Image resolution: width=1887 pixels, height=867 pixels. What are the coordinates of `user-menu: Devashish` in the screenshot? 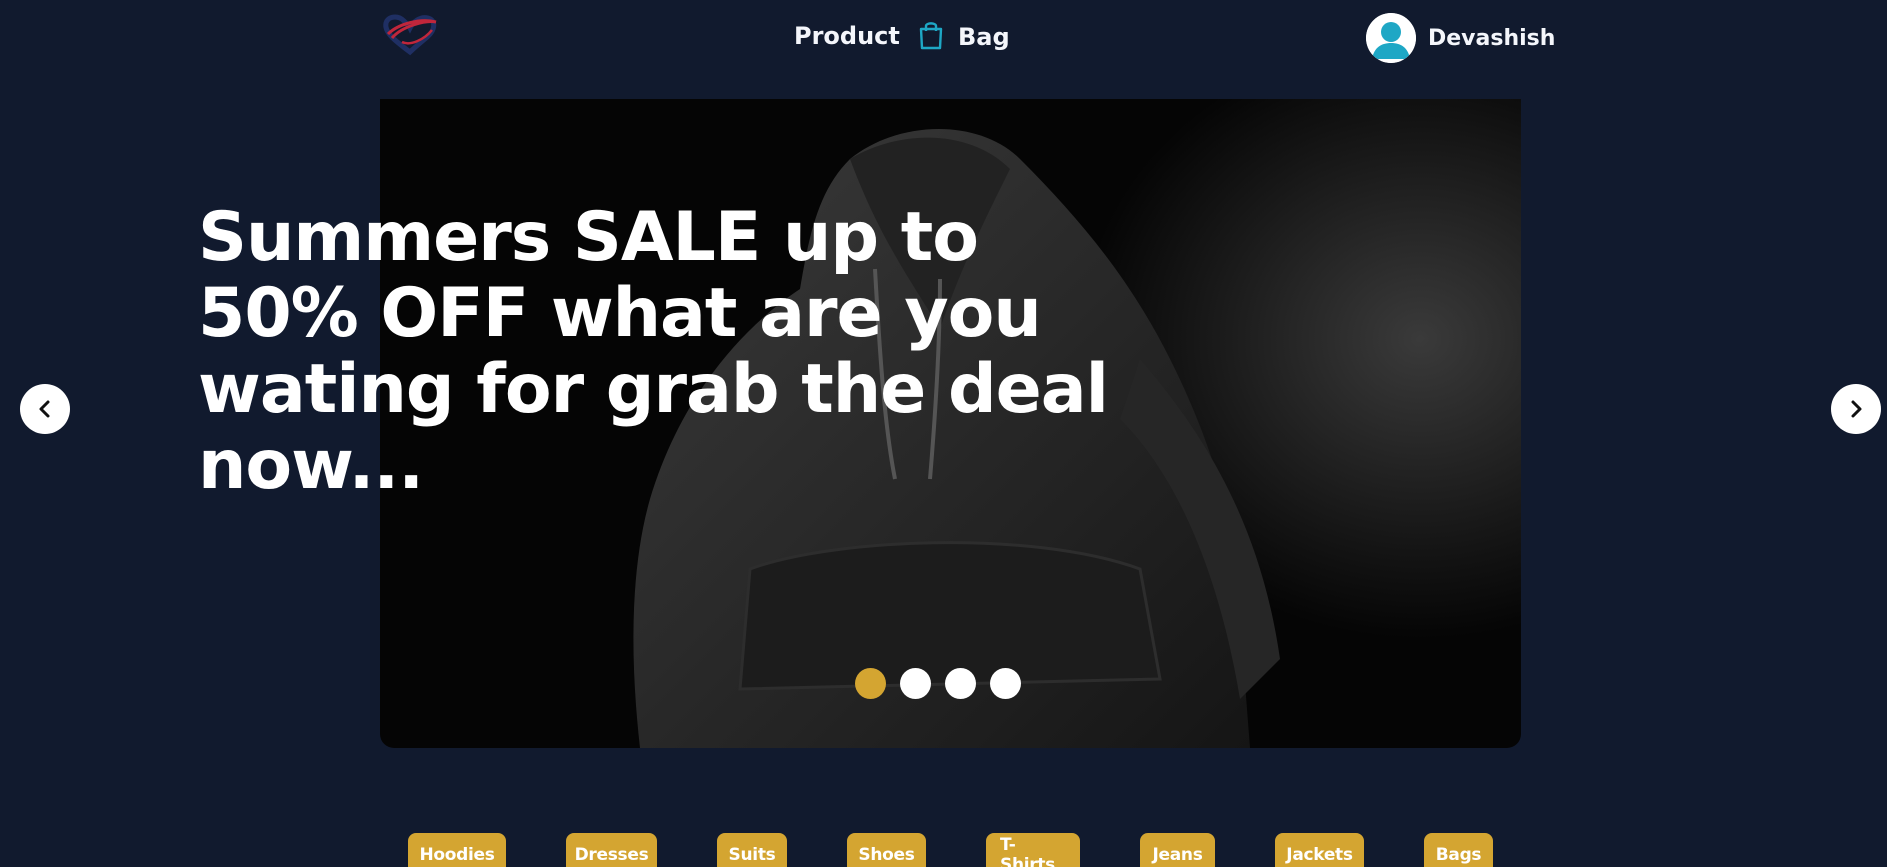 It's located at (1460, 38).